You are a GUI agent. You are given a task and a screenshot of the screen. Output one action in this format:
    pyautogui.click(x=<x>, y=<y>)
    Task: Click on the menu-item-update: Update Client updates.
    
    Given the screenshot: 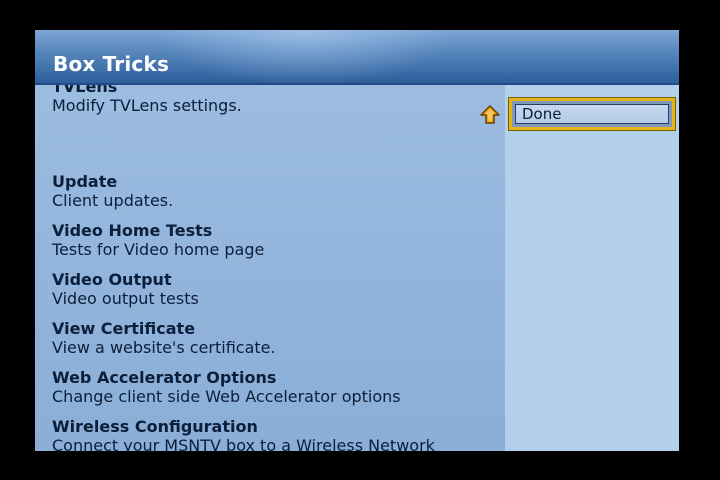 What is the action you would take?
    pyautogui.click(x=277, y=191)
    